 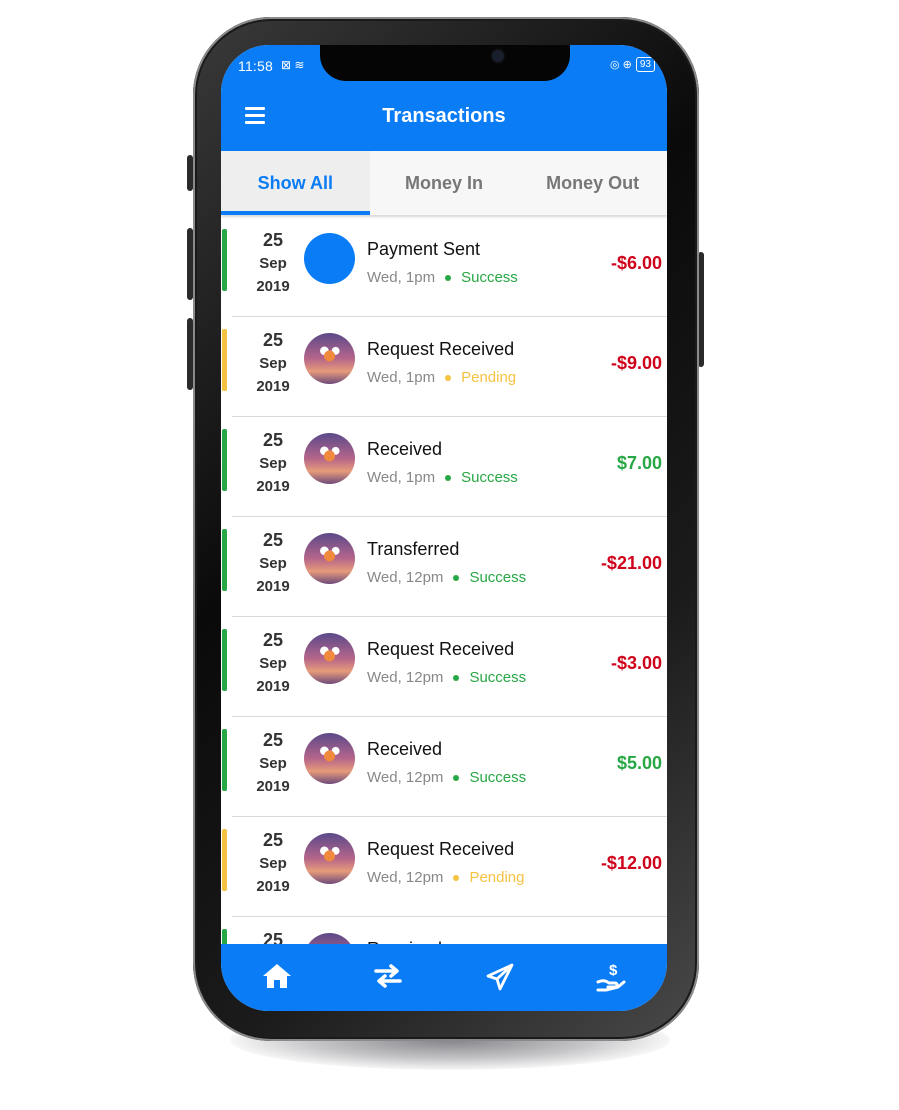 What do you see at coordinates (388, 982) in the screenshot?
I see `transfer-arrows-icon` at bounding box center [388, 982].